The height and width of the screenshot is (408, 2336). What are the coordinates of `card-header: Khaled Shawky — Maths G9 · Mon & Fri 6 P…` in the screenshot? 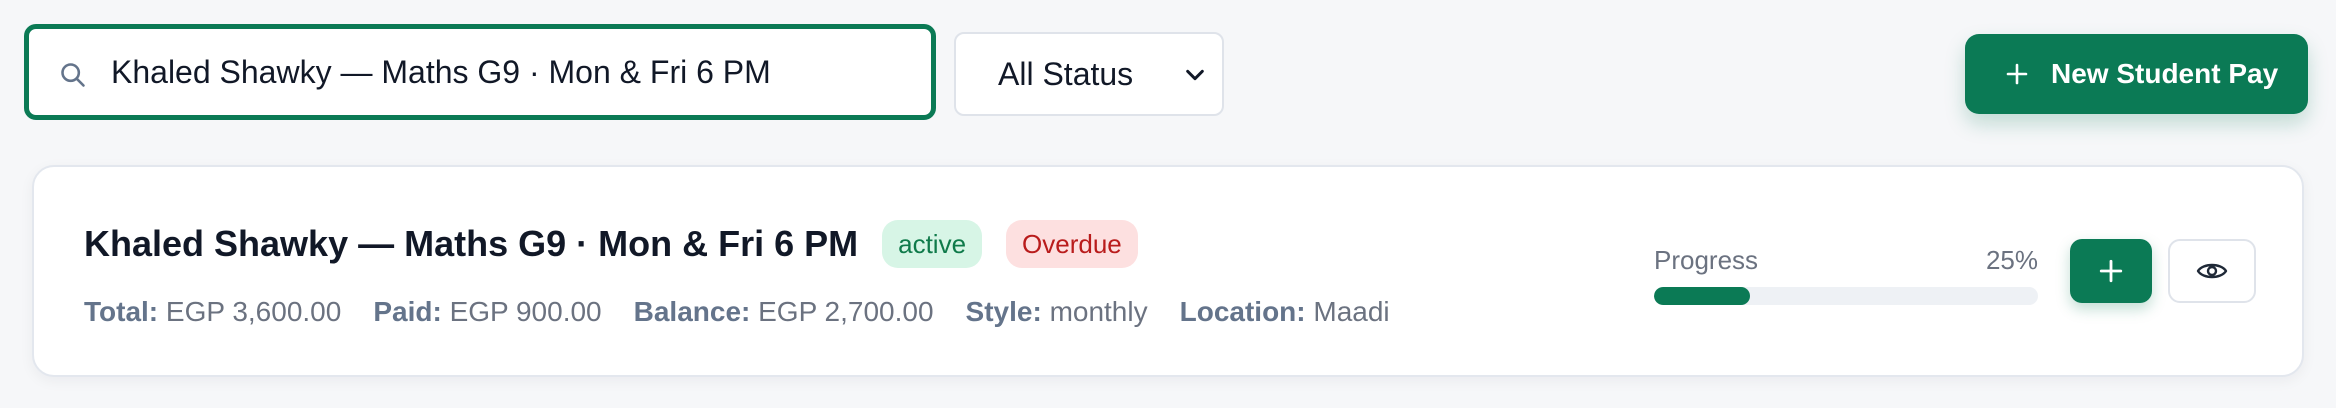 It's located at (611, 244).